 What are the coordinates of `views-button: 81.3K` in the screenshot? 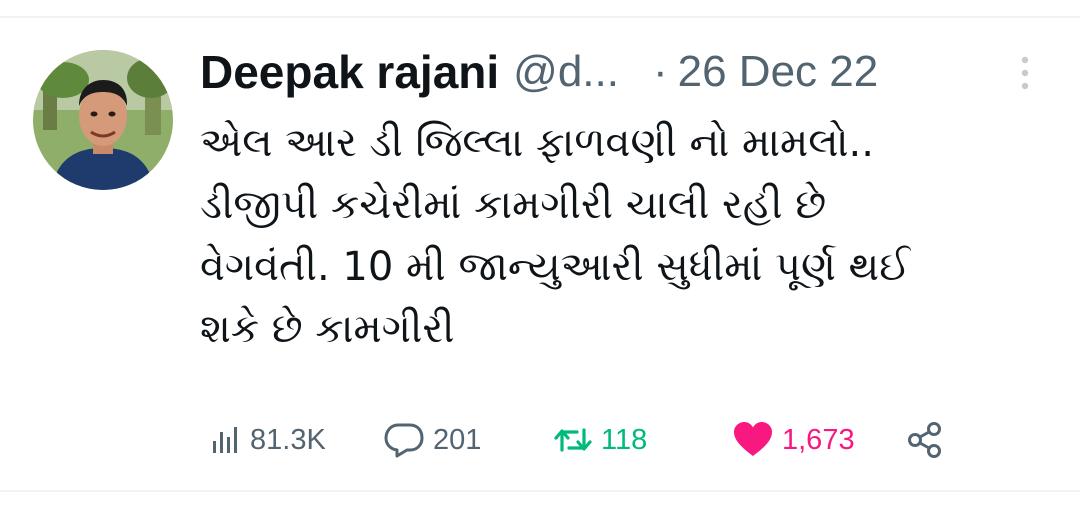 It's located at (267, 440).